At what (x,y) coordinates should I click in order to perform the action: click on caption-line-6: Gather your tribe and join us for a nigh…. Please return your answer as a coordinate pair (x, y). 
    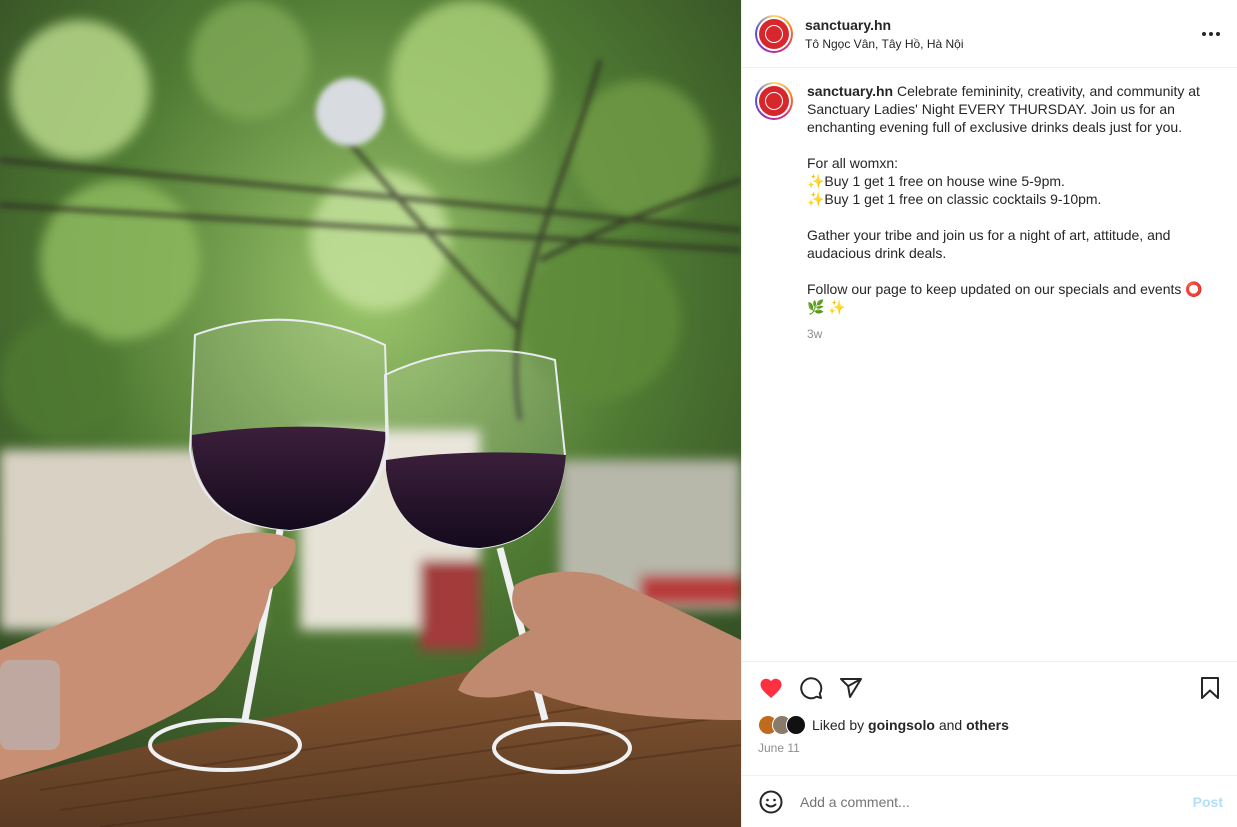
    Looking at the image, I should click on (991, 244).